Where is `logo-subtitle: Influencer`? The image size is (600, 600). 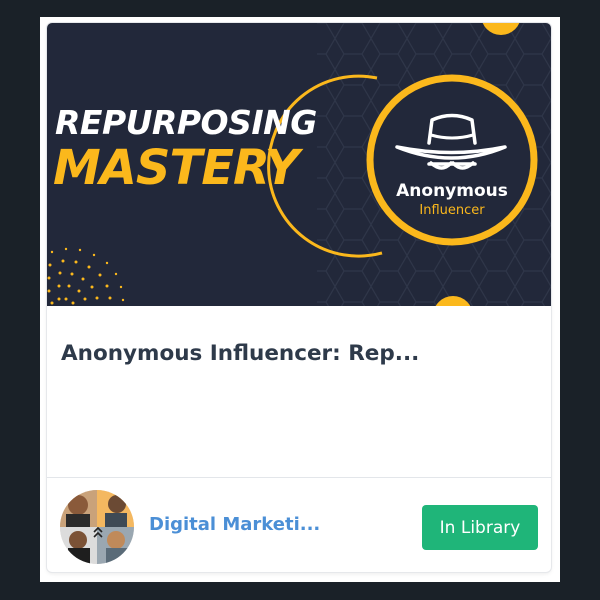 logo-subtitle: Influencer is located at coordinates (452, 210).